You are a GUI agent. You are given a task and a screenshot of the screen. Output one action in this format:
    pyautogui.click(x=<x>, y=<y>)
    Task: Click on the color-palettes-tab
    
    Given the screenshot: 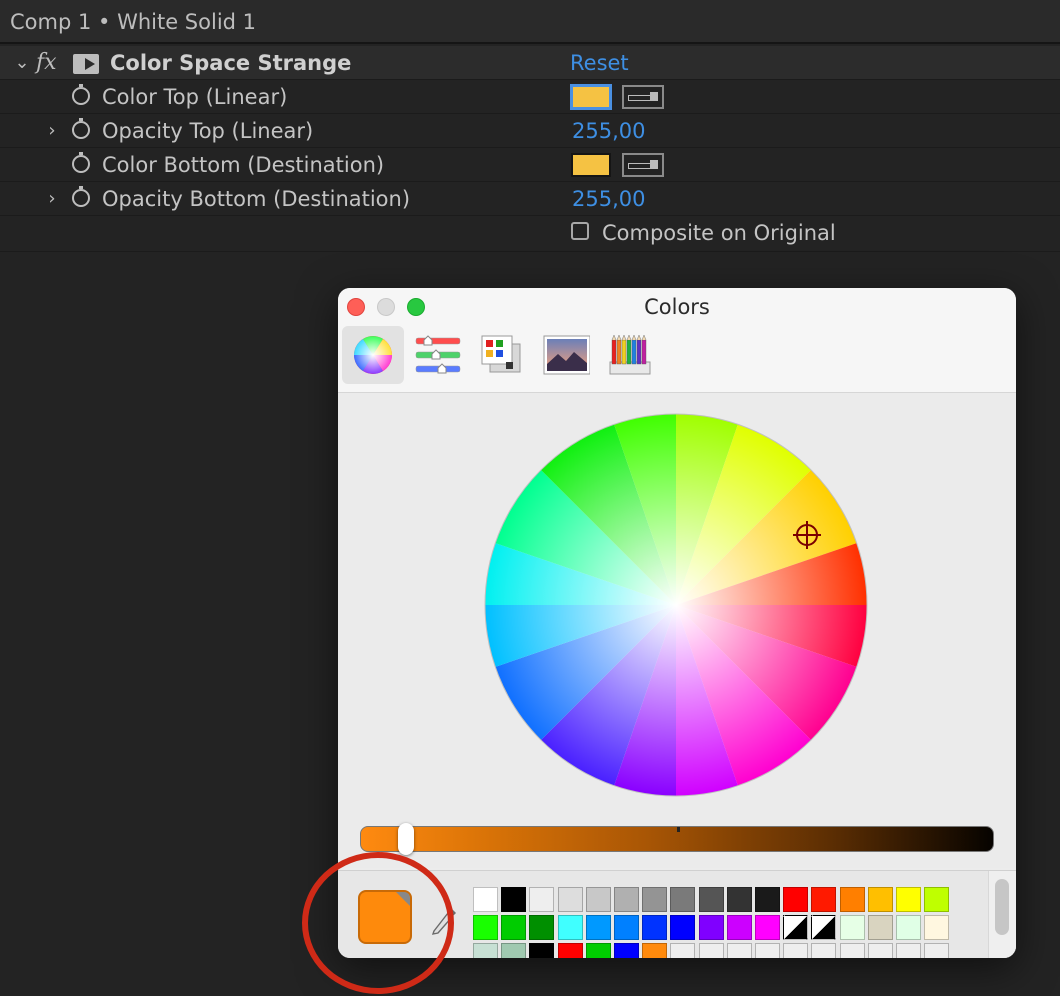 What is the action you would take?
    pyautogui.click(x=501, y=355)
    